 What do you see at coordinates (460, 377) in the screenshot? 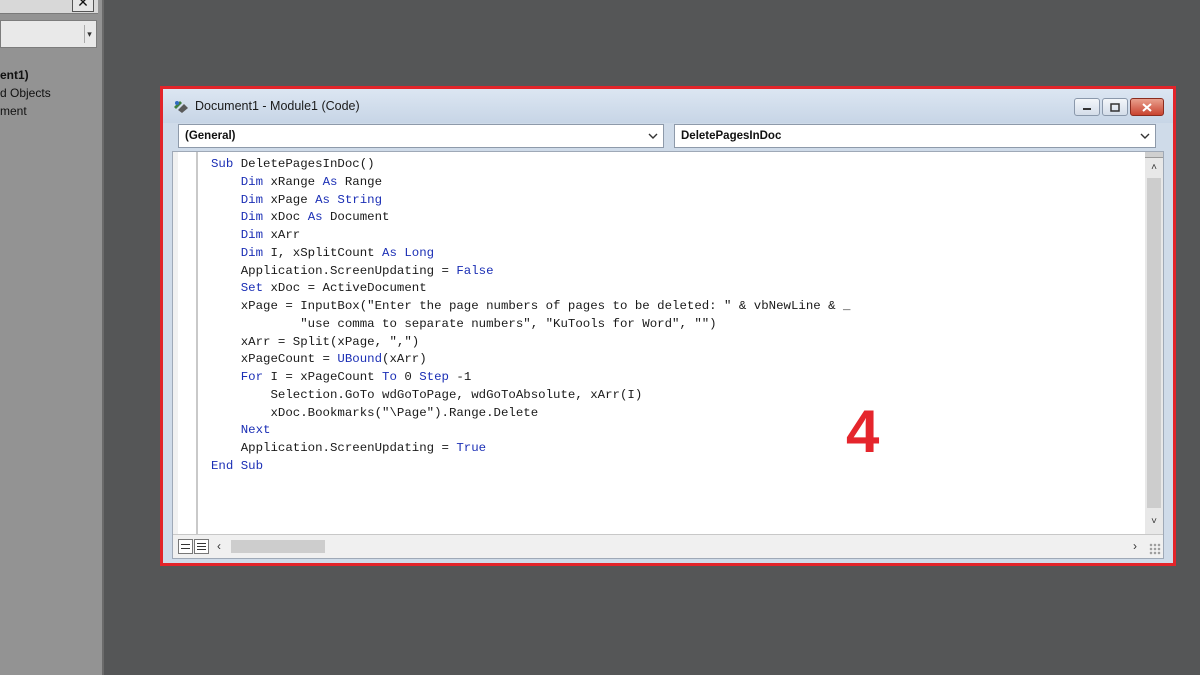
I see `code-token: -1` at bounding box center [460, 377].